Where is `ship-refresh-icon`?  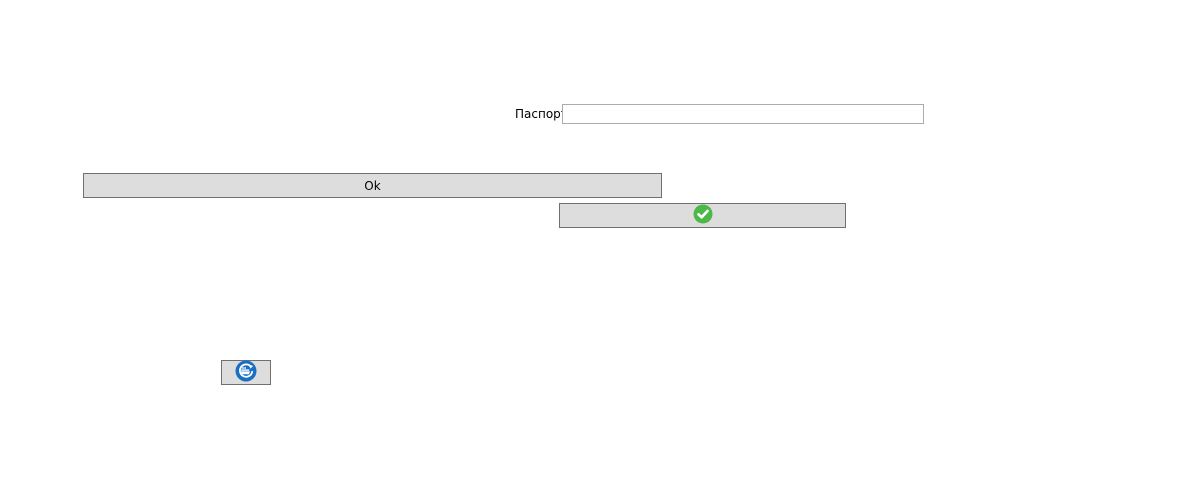
ship-refresh-icon is located at coordinates (246, 372).